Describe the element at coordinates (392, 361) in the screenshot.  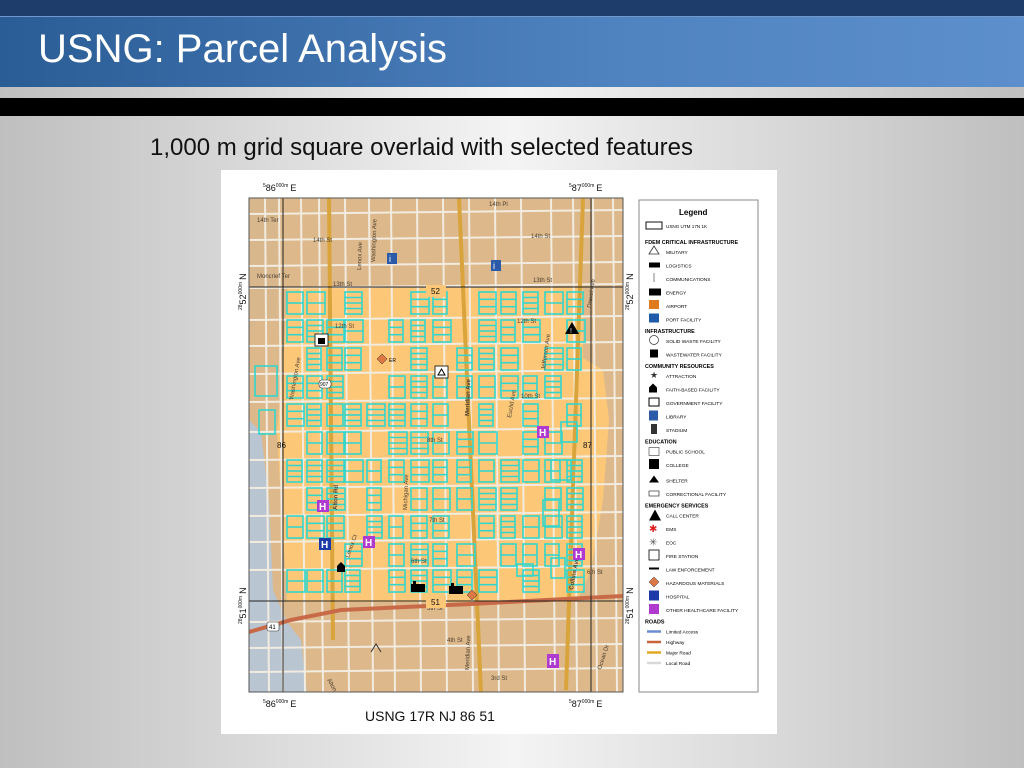
I see `svg-text: ER` at that location.